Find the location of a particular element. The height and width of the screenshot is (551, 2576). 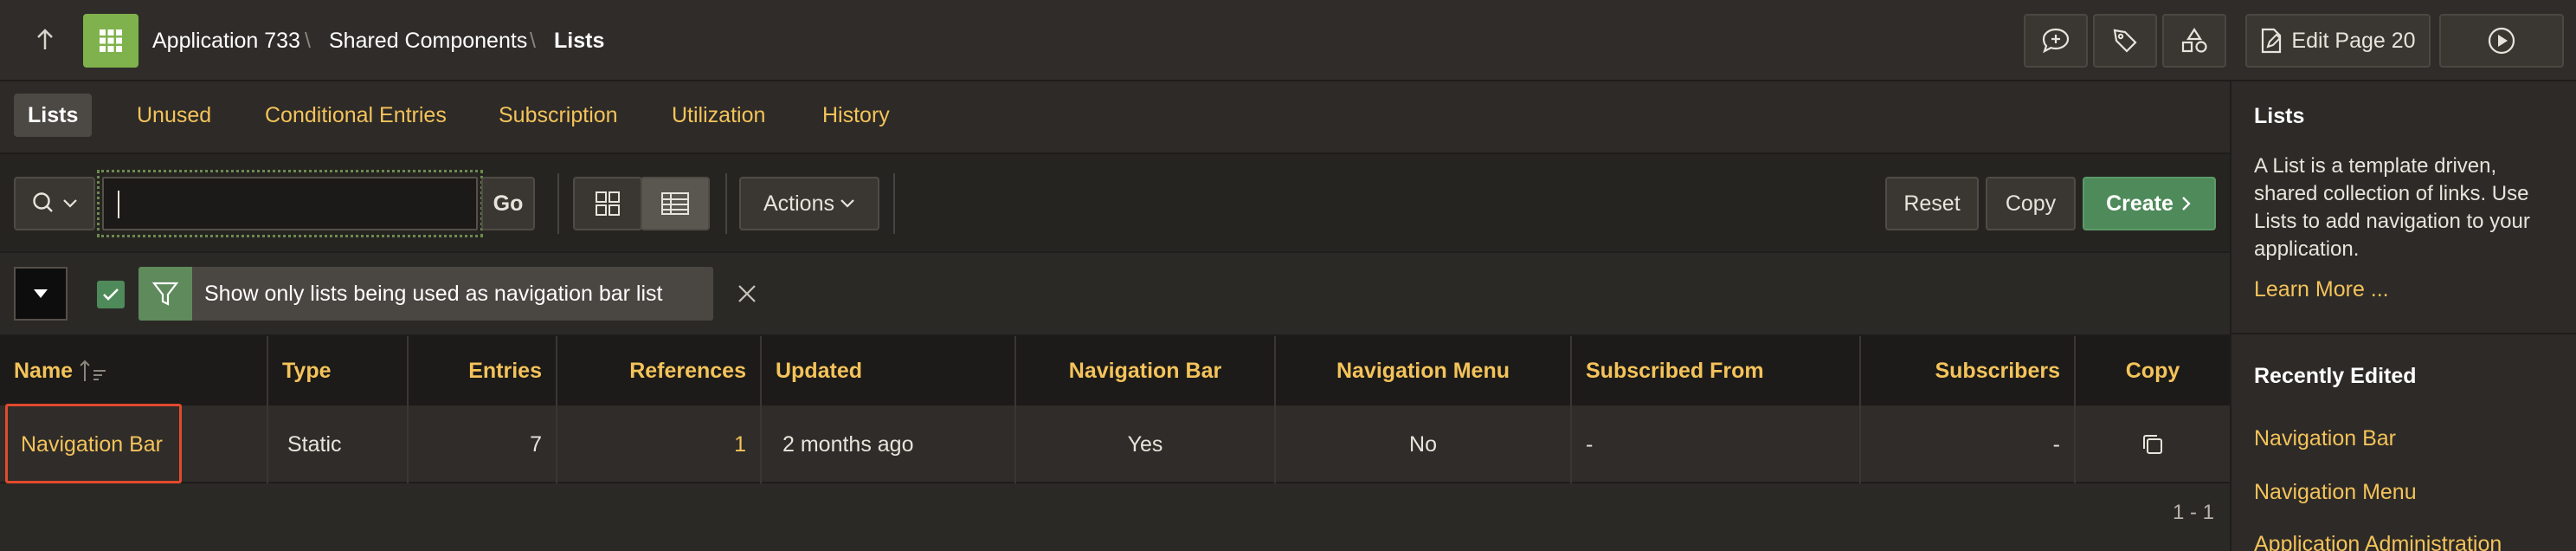

app-grid-icon is located at coordinates (111, 40).